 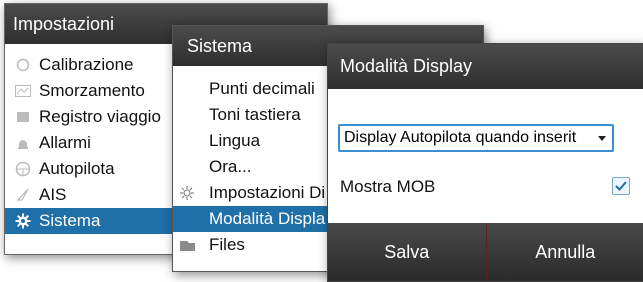 What do you see at coordinates (460, 137) in the screenshot?
I see `dropdown-value: Display Autopilota quando inserit` at bounding box center [460, 137].